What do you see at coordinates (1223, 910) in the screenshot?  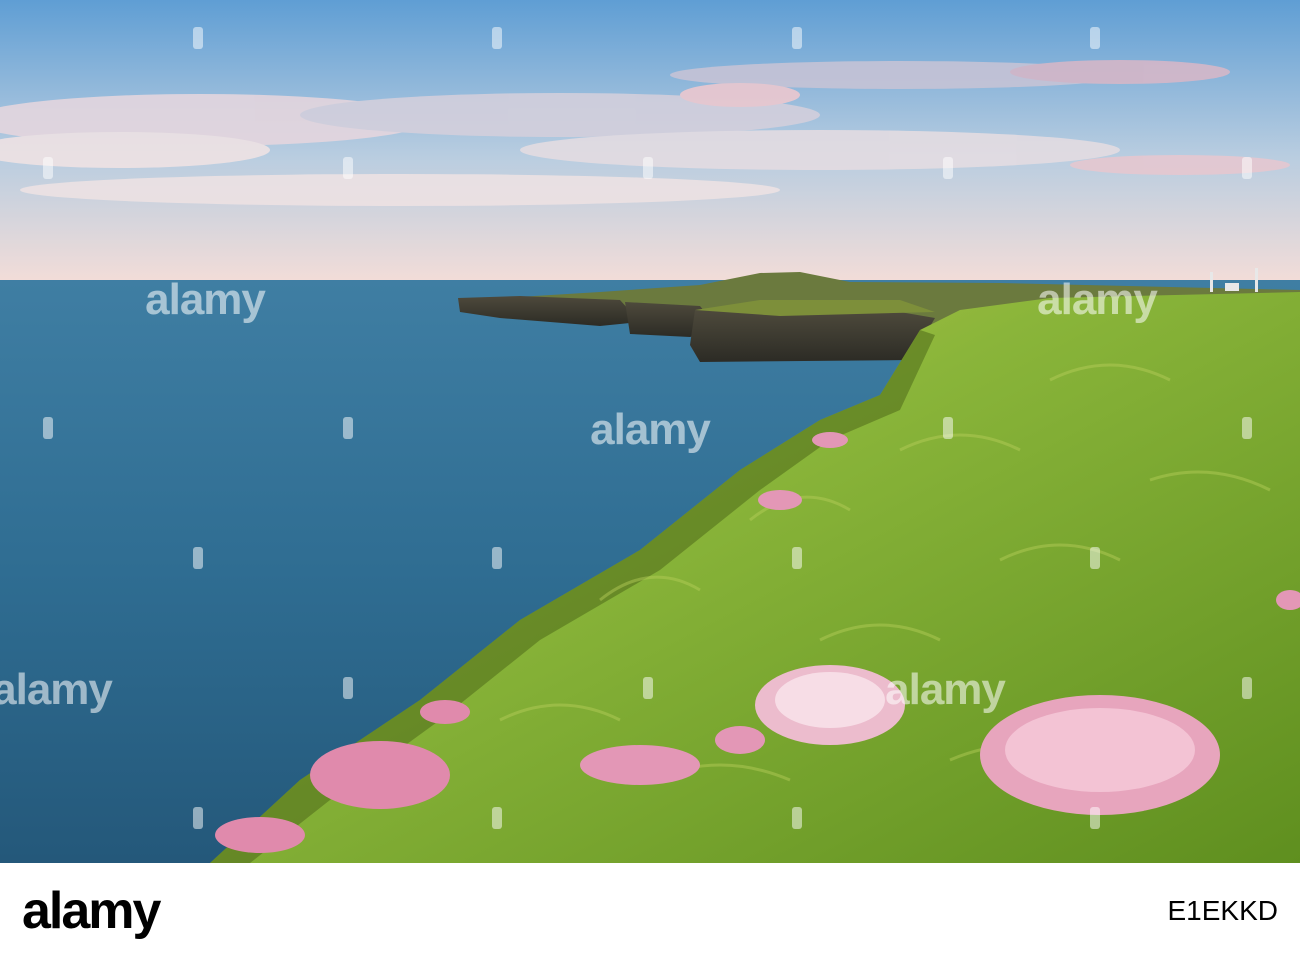 I see `image-id: E1EKKD` at bounding box center [1223, 910].